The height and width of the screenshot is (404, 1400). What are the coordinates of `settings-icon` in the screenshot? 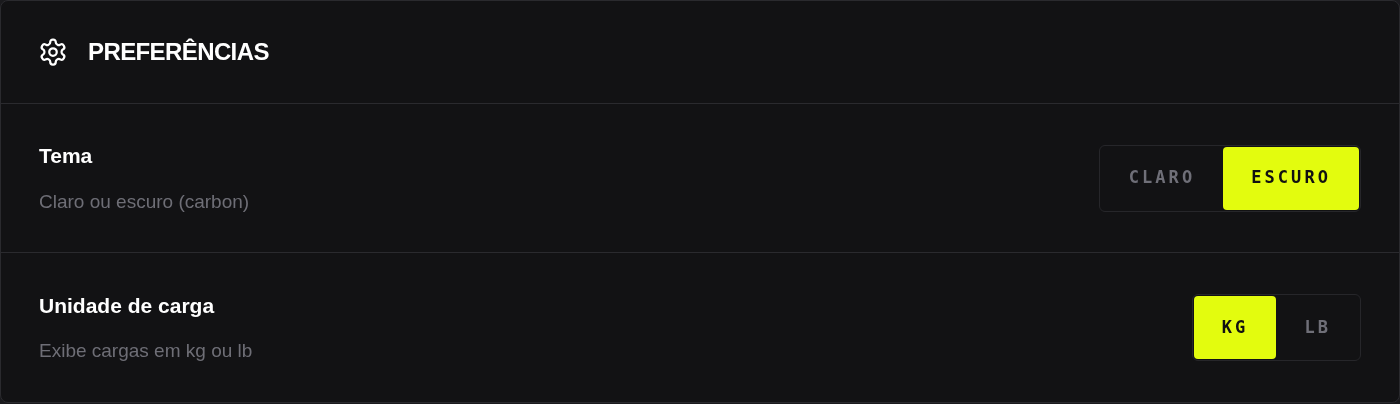 It's located at (53, 52).